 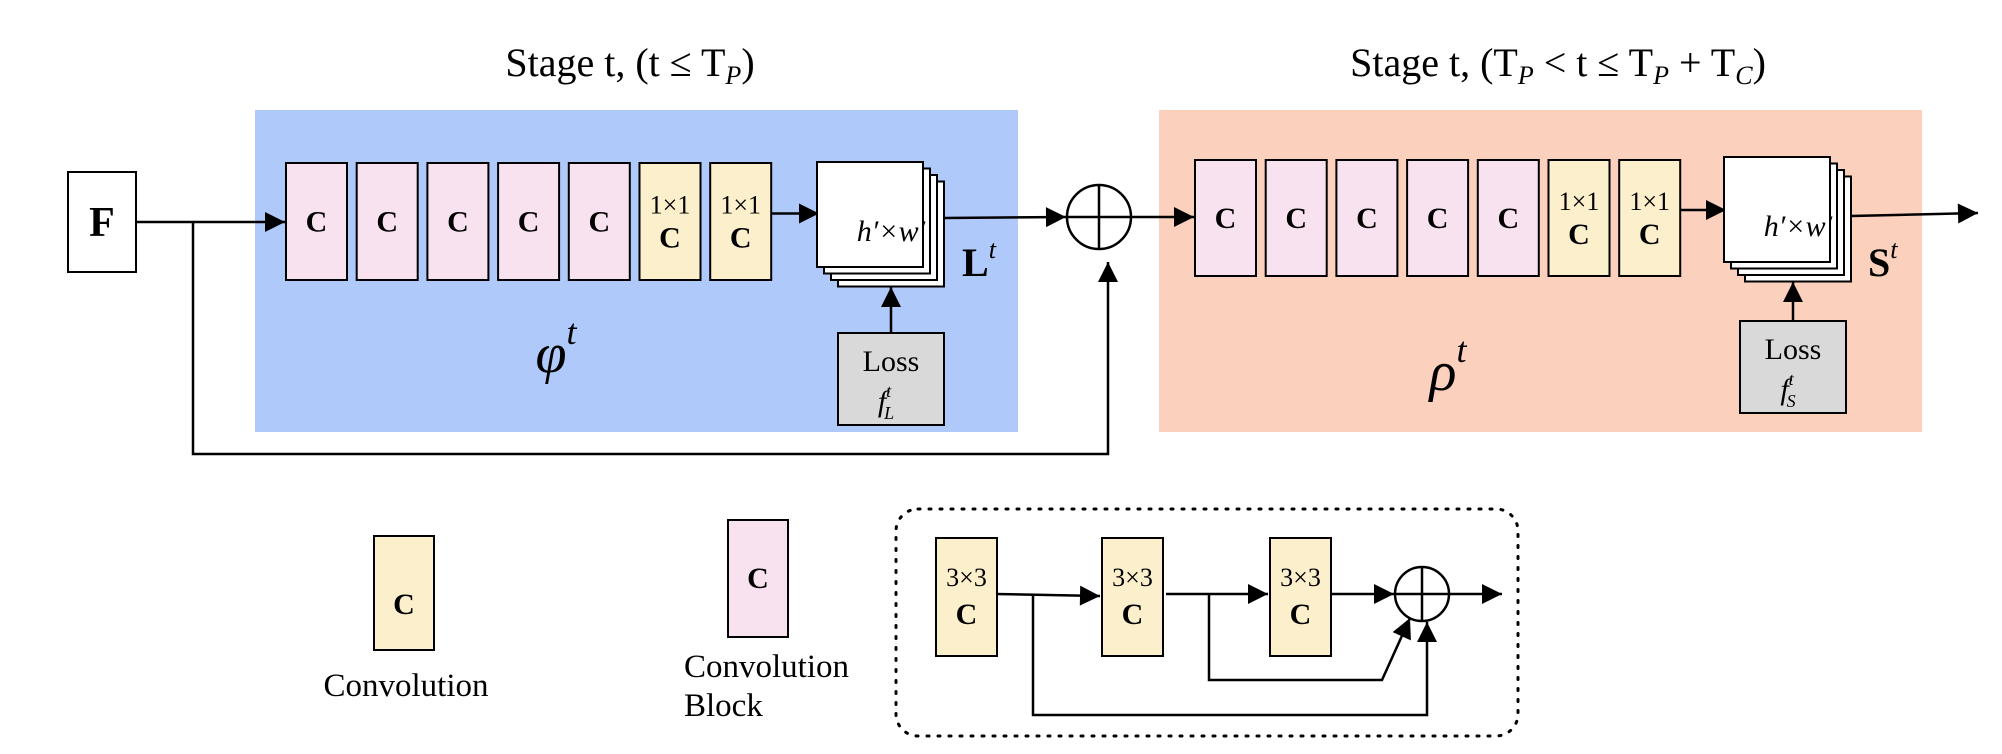 I want to click on l-to-sum-arrow, so click(x=1005, y=217).